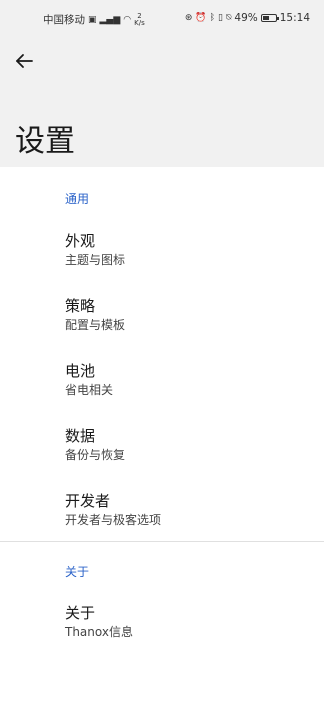  Describe the element at coordinates (228, 18) in the screenshot. I see `mute-icon: ⍉` at that location.